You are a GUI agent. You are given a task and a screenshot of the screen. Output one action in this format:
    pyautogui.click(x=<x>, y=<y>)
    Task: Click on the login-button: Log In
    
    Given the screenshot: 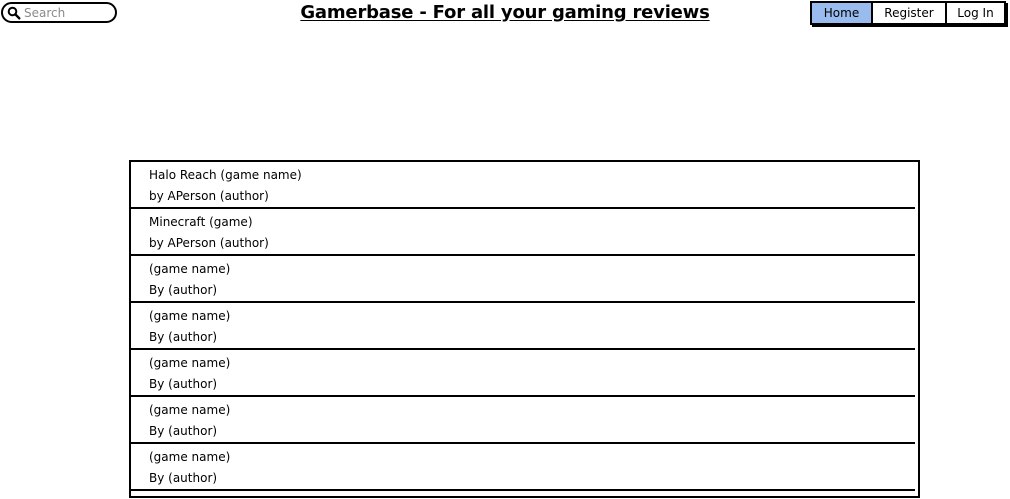 What is the action you would take?
    pyautogui.click(x=974, y=13)
    